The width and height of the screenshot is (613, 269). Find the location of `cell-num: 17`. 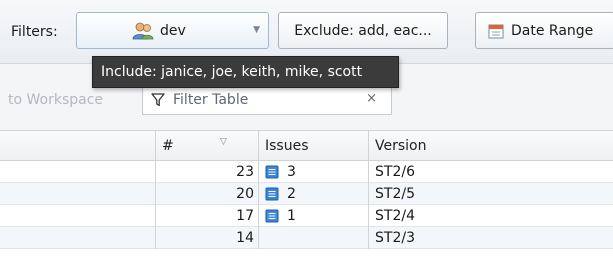

cell-num: 17 is located at coordinates (206, 216).